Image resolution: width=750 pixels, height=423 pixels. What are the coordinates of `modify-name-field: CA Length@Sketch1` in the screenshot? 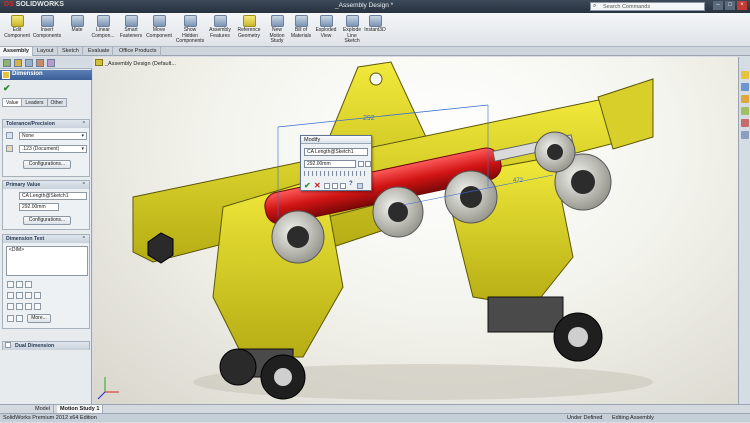 It's located at (336, 152).